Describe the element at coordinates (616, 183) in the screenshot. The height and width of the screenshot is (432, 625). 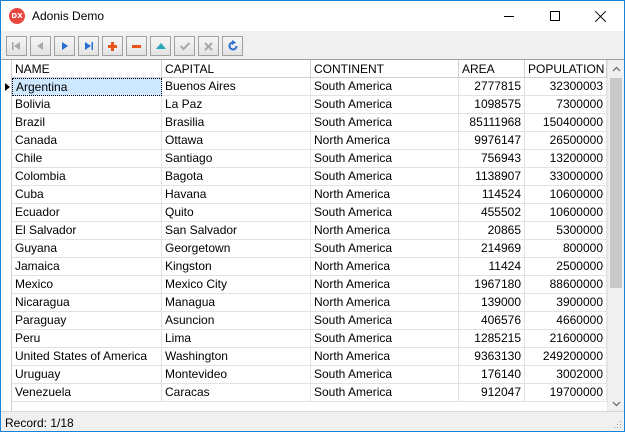
I see `scrollbar-thumb` at that location.